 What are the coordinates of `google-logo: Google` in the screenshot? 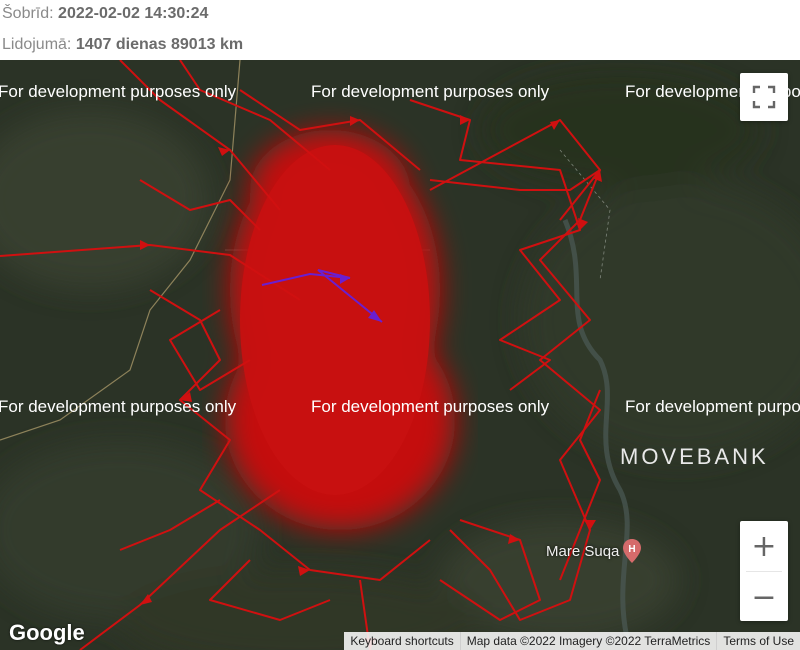 It's located at (47, 632).